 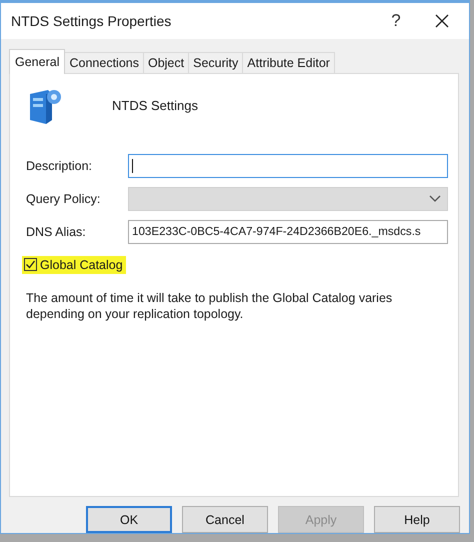 What do you see at coordinates (81, 265) in the screenshot?
I see `checkbox-label: Global Catalog` at bounding box center [81, 265].